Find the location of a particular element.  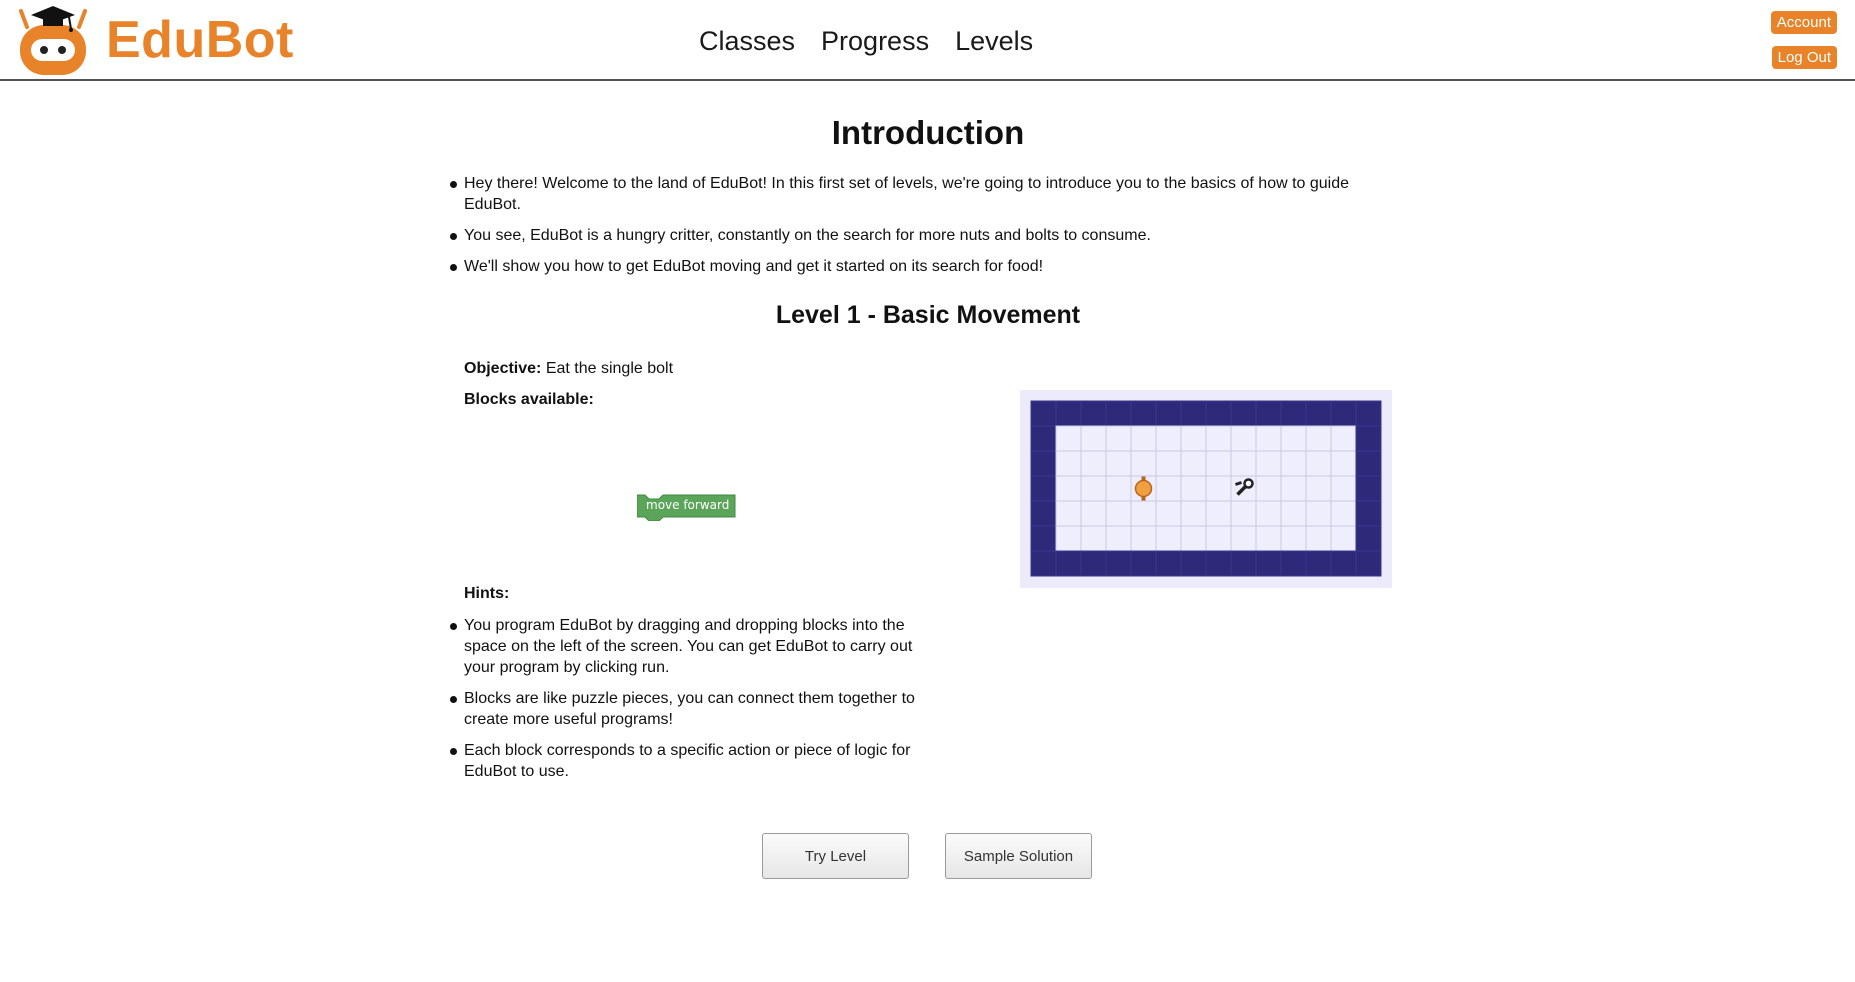

nav-progress: Progress is located at coordinates (875, 41).